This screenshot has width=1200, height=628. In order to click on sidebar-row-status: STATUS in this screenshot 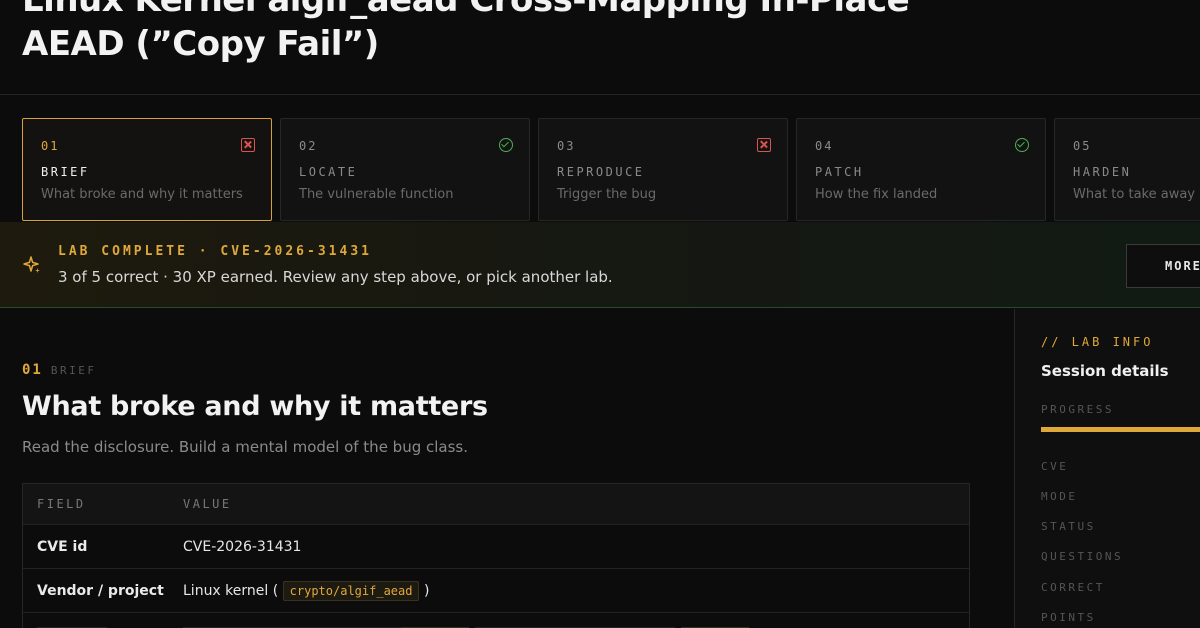, I will do `click(1068, 526)`.